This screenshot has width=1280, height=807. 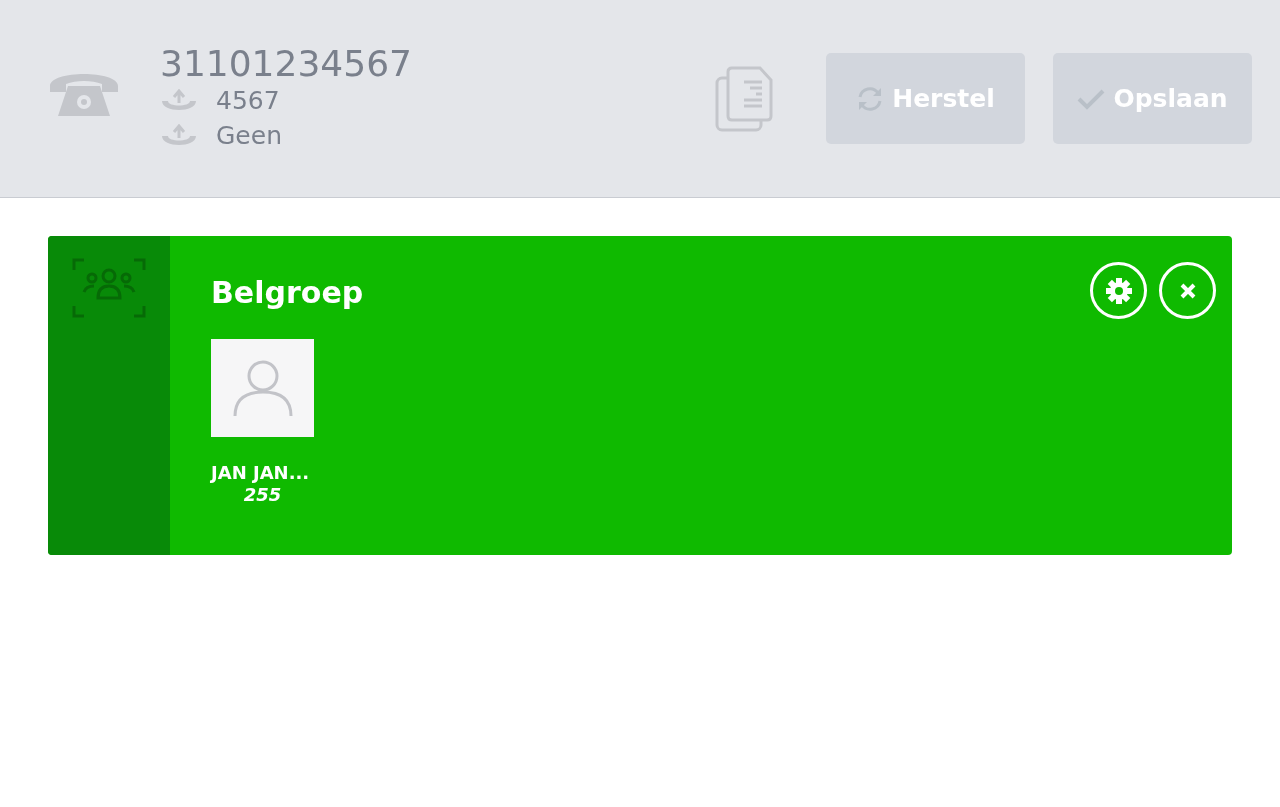 I want to click on settings-icon, so click(x=1118, y=290).